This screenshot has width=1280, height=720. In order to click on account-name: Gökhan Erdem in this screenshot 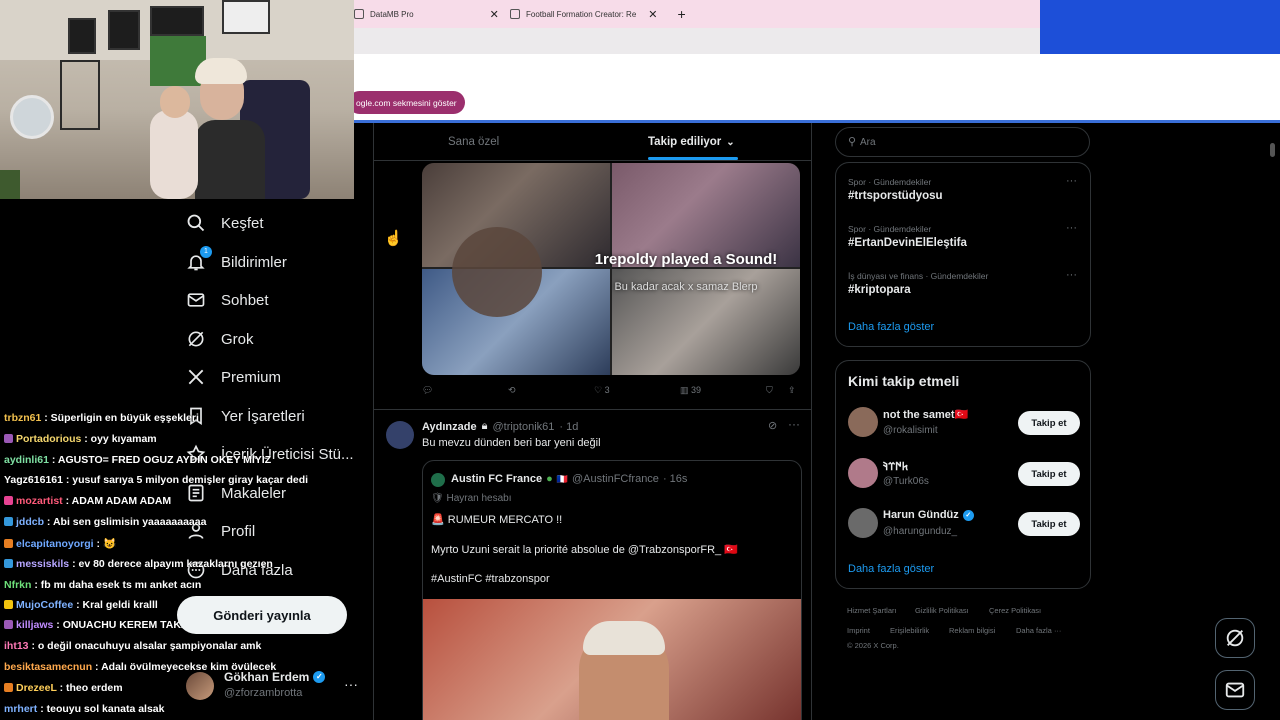, I will do `click(267, 677)`.